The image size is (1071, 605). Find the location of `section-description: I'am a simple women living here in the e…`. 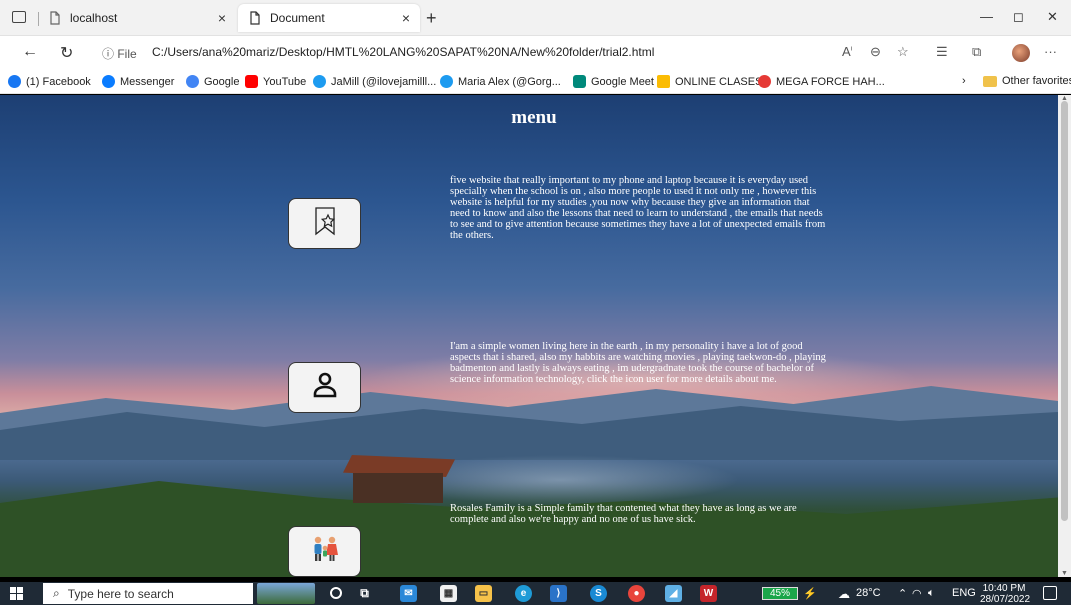

section-description: I'am a simple women living here in the e… is located at coordinates (638, 363).